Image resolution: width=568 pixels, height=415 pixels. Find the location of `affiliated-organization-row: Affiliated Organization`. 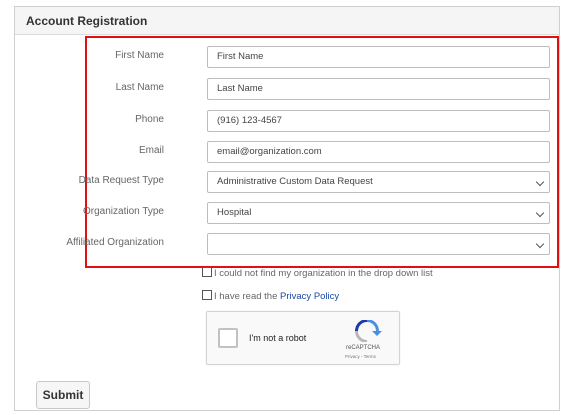

affiliated-organization-row: Affiliated Organization is located at coordinates (284, 244).